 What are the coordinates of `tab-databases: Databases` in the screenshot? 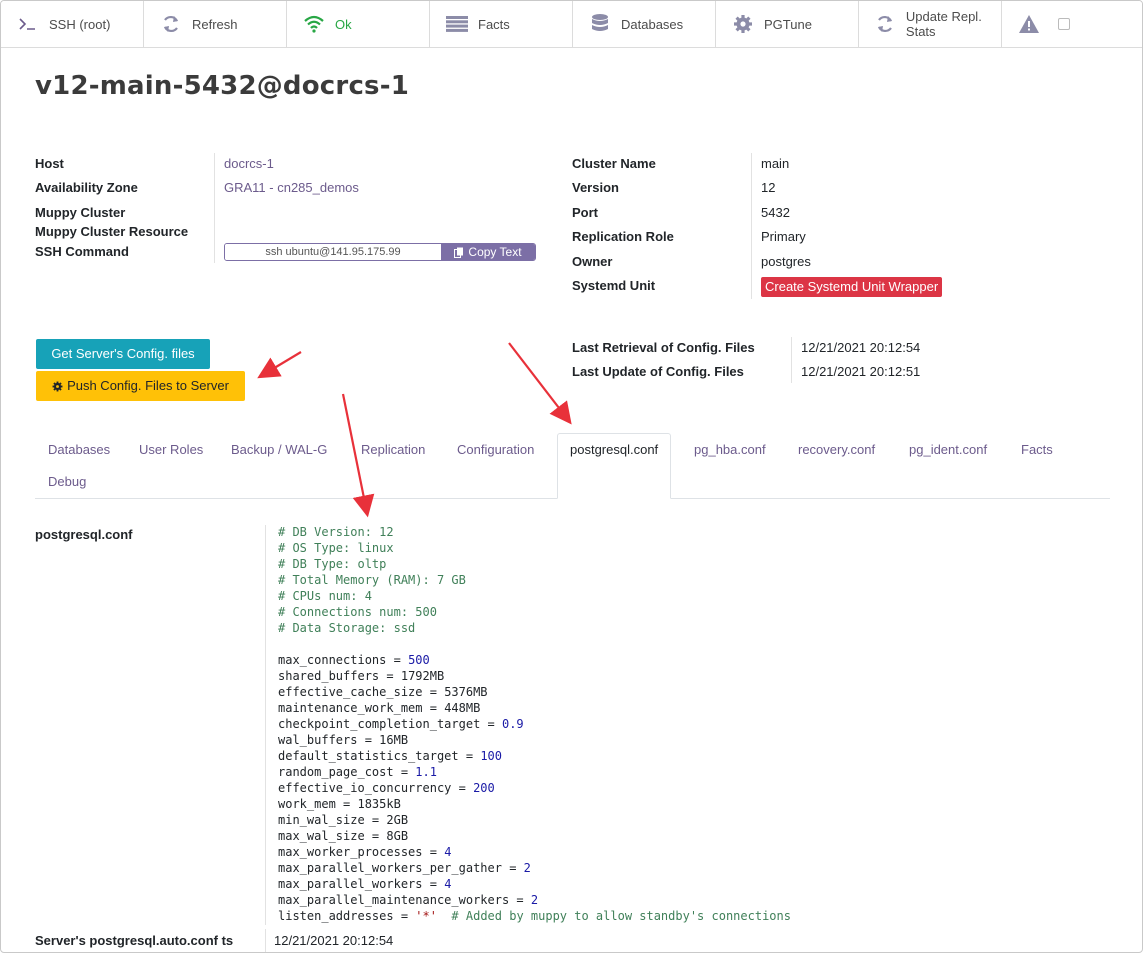 It's located at (79, 449).